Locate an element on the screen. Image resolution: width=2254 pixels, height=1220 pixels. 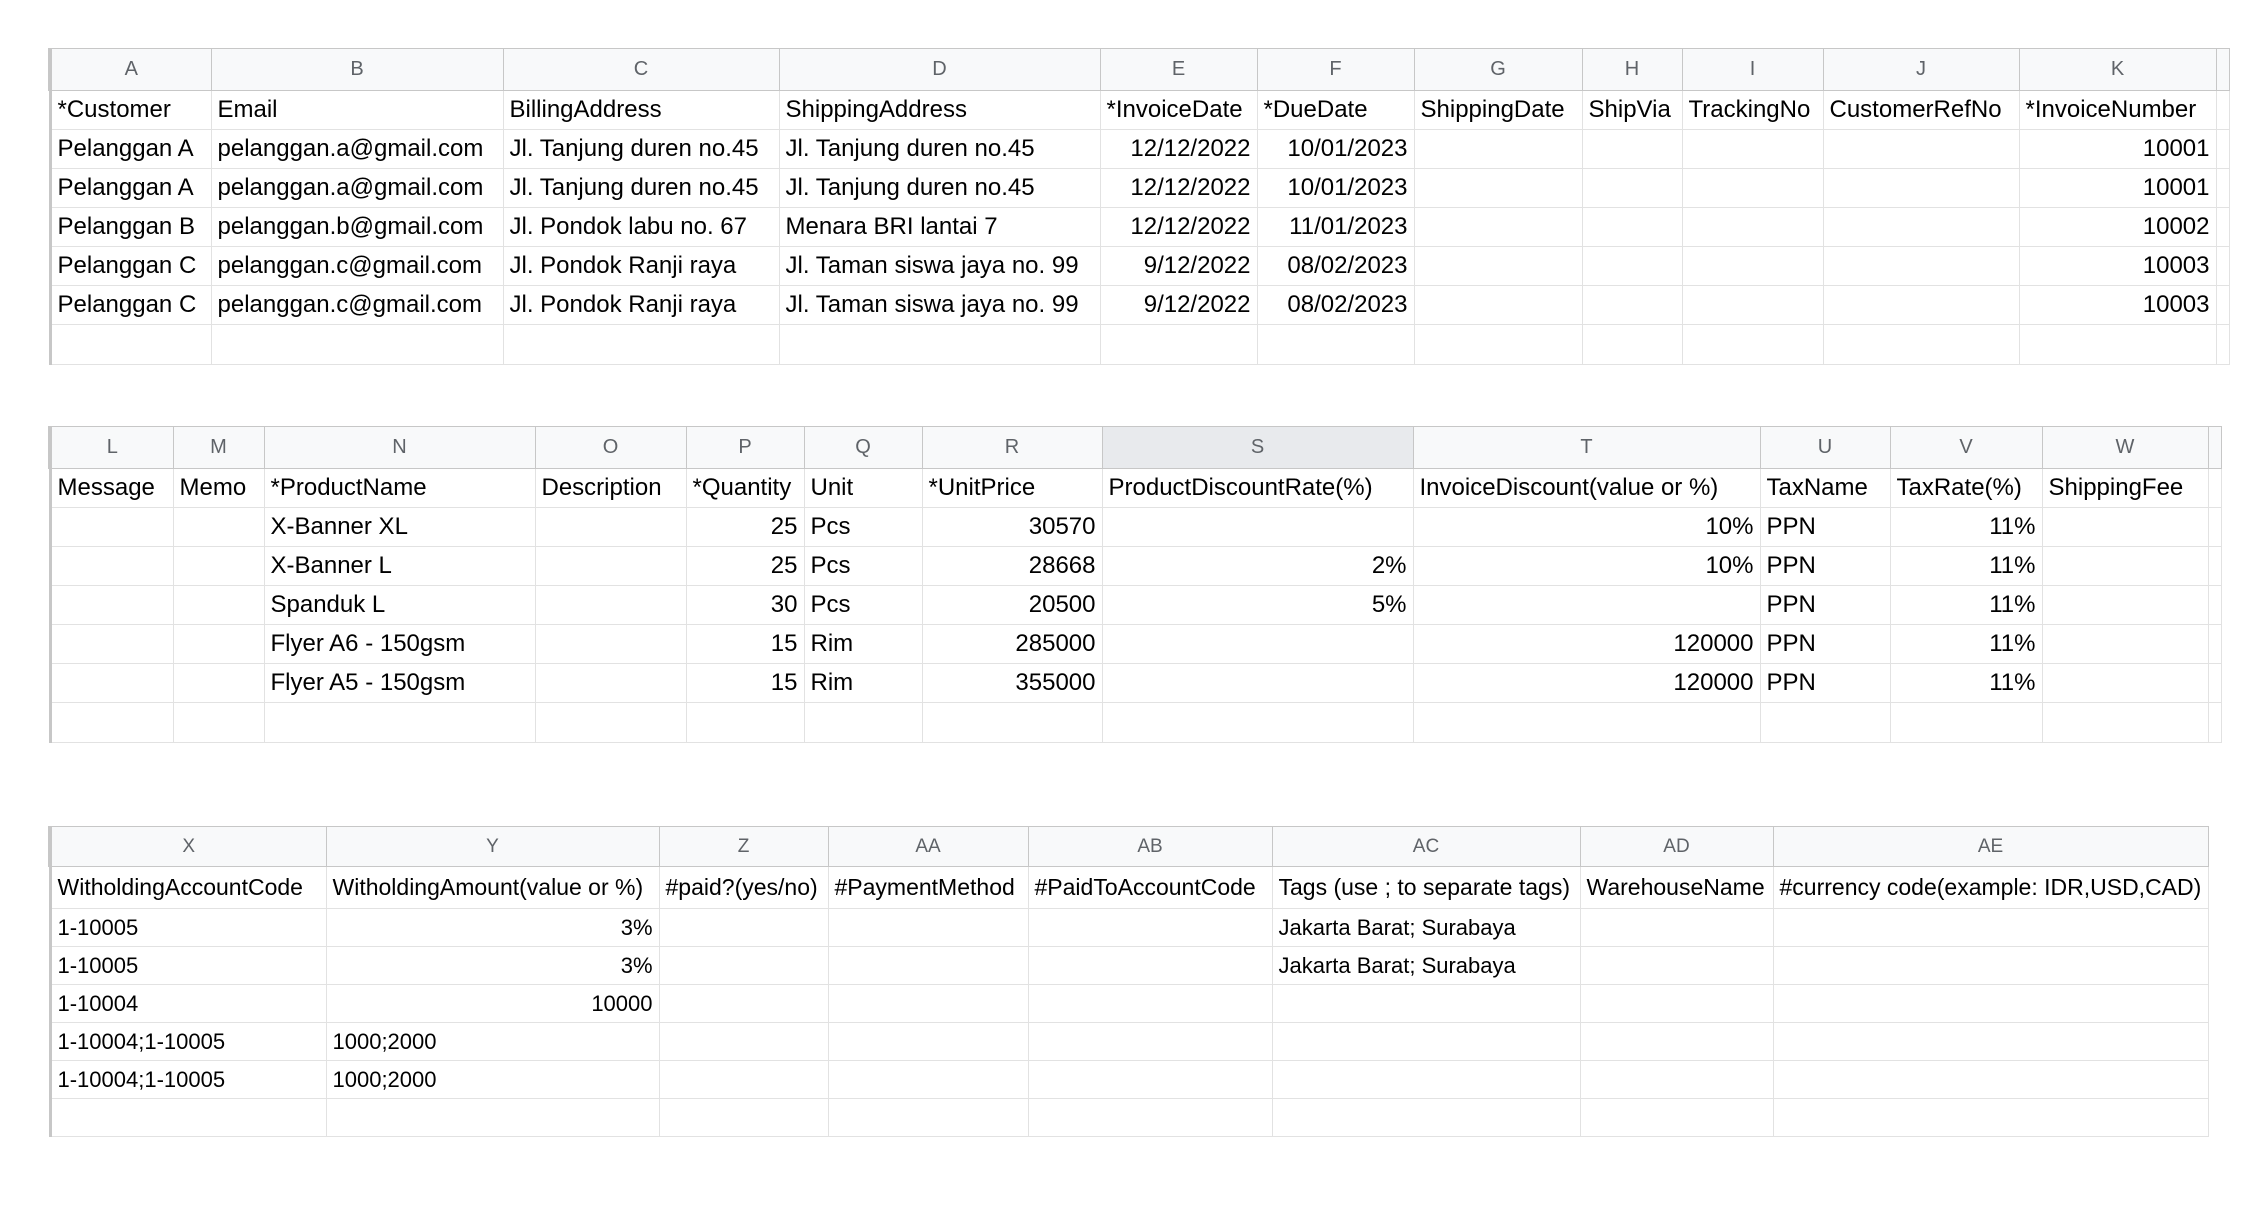
cell-header: *InvoiceNumber is located at coordinates (2118, 110).